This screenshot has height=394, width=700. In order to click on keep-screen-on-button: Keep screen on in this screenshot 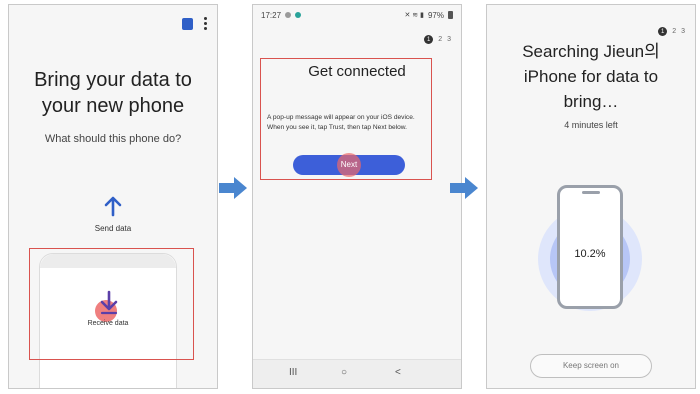, I will do `click(591, 366)`.